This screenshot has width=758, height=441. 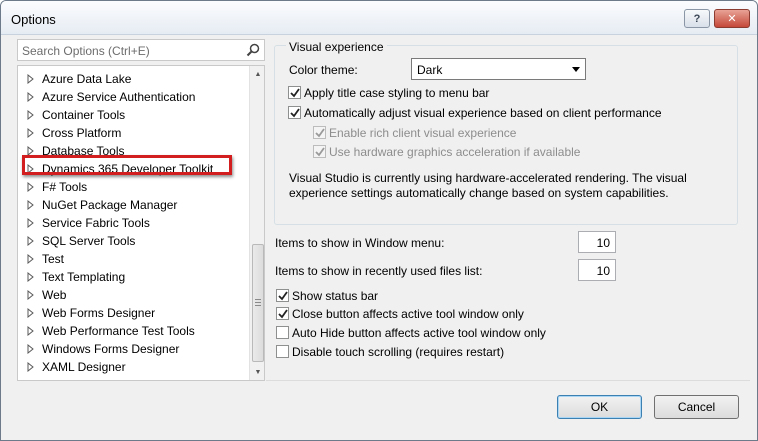 What do you see at coordinates (86, 51) in the screenshot?
I see `search-placeholder: Search Options (Ctrl+E)` at bounding box center [86, 51].